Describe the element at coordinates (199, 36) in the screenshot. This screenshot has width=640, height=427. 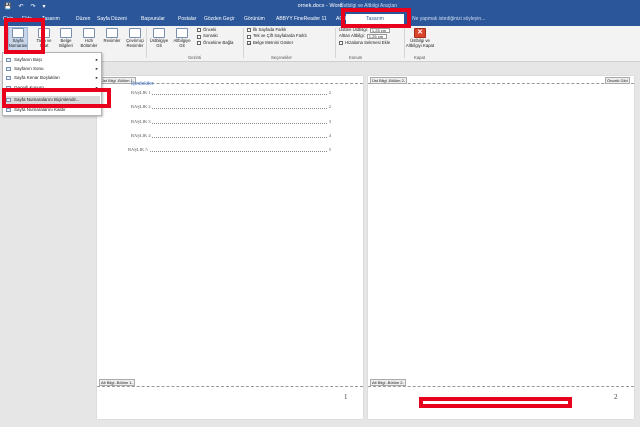
I see `next-icon` at that location.